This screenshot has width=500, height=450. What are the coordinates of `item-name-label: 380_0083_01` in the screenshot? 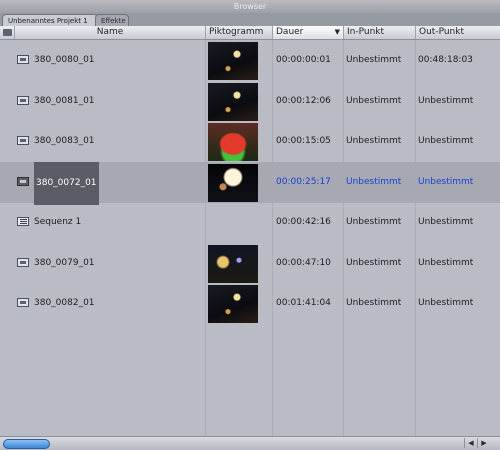 It's located at (64, 141).